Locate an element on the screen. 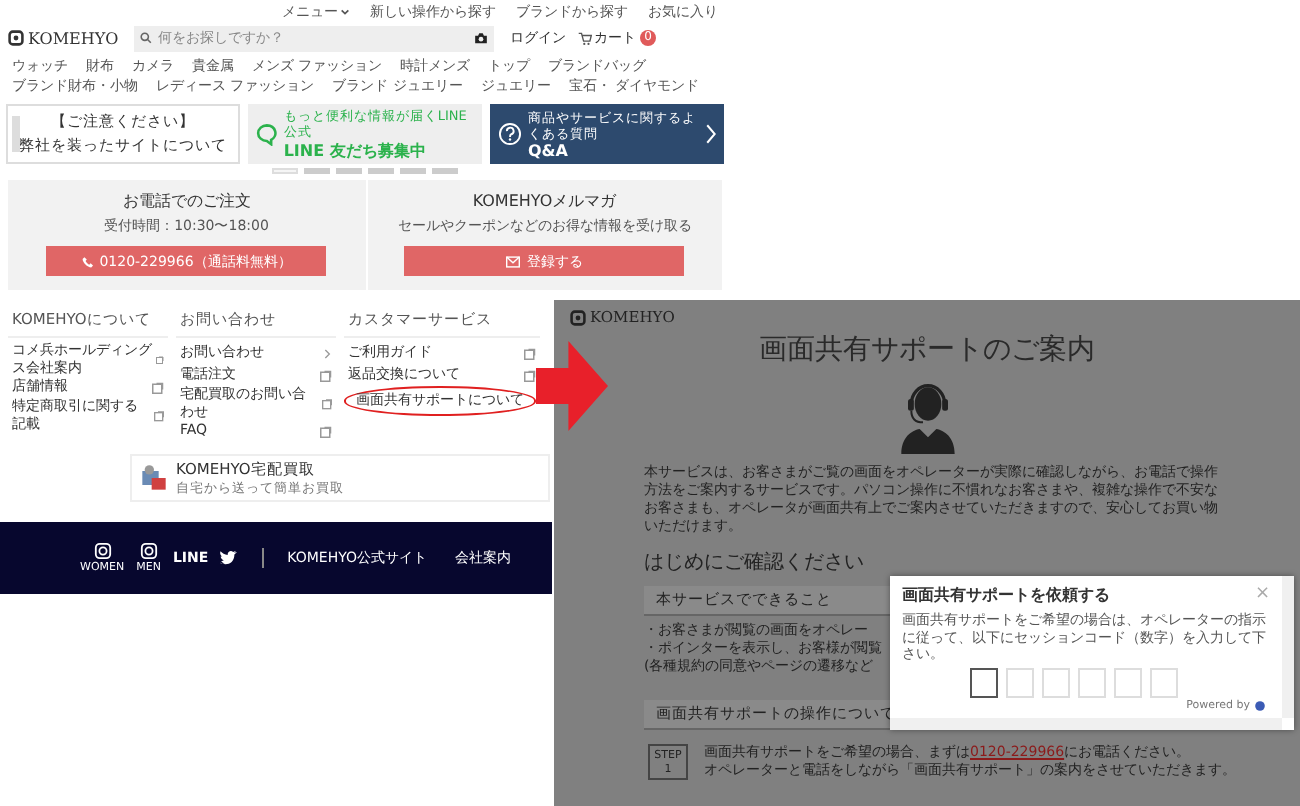  horizontal-scrollbar is located at coordinates (1086, 724).